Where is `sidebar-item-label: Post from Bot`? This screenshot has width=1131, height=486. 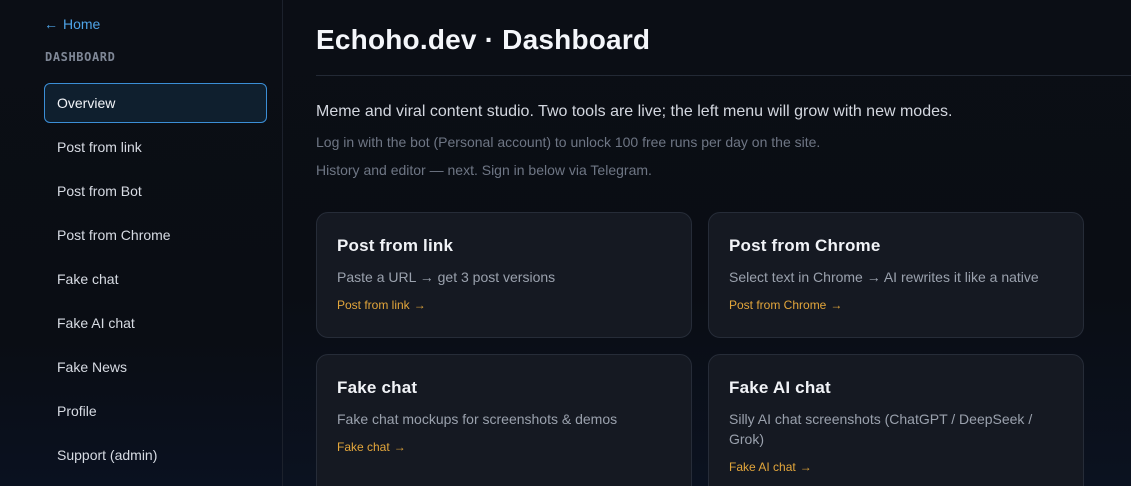 sidebar-item-label: Post from Bot is located at coordinates (99, 191).